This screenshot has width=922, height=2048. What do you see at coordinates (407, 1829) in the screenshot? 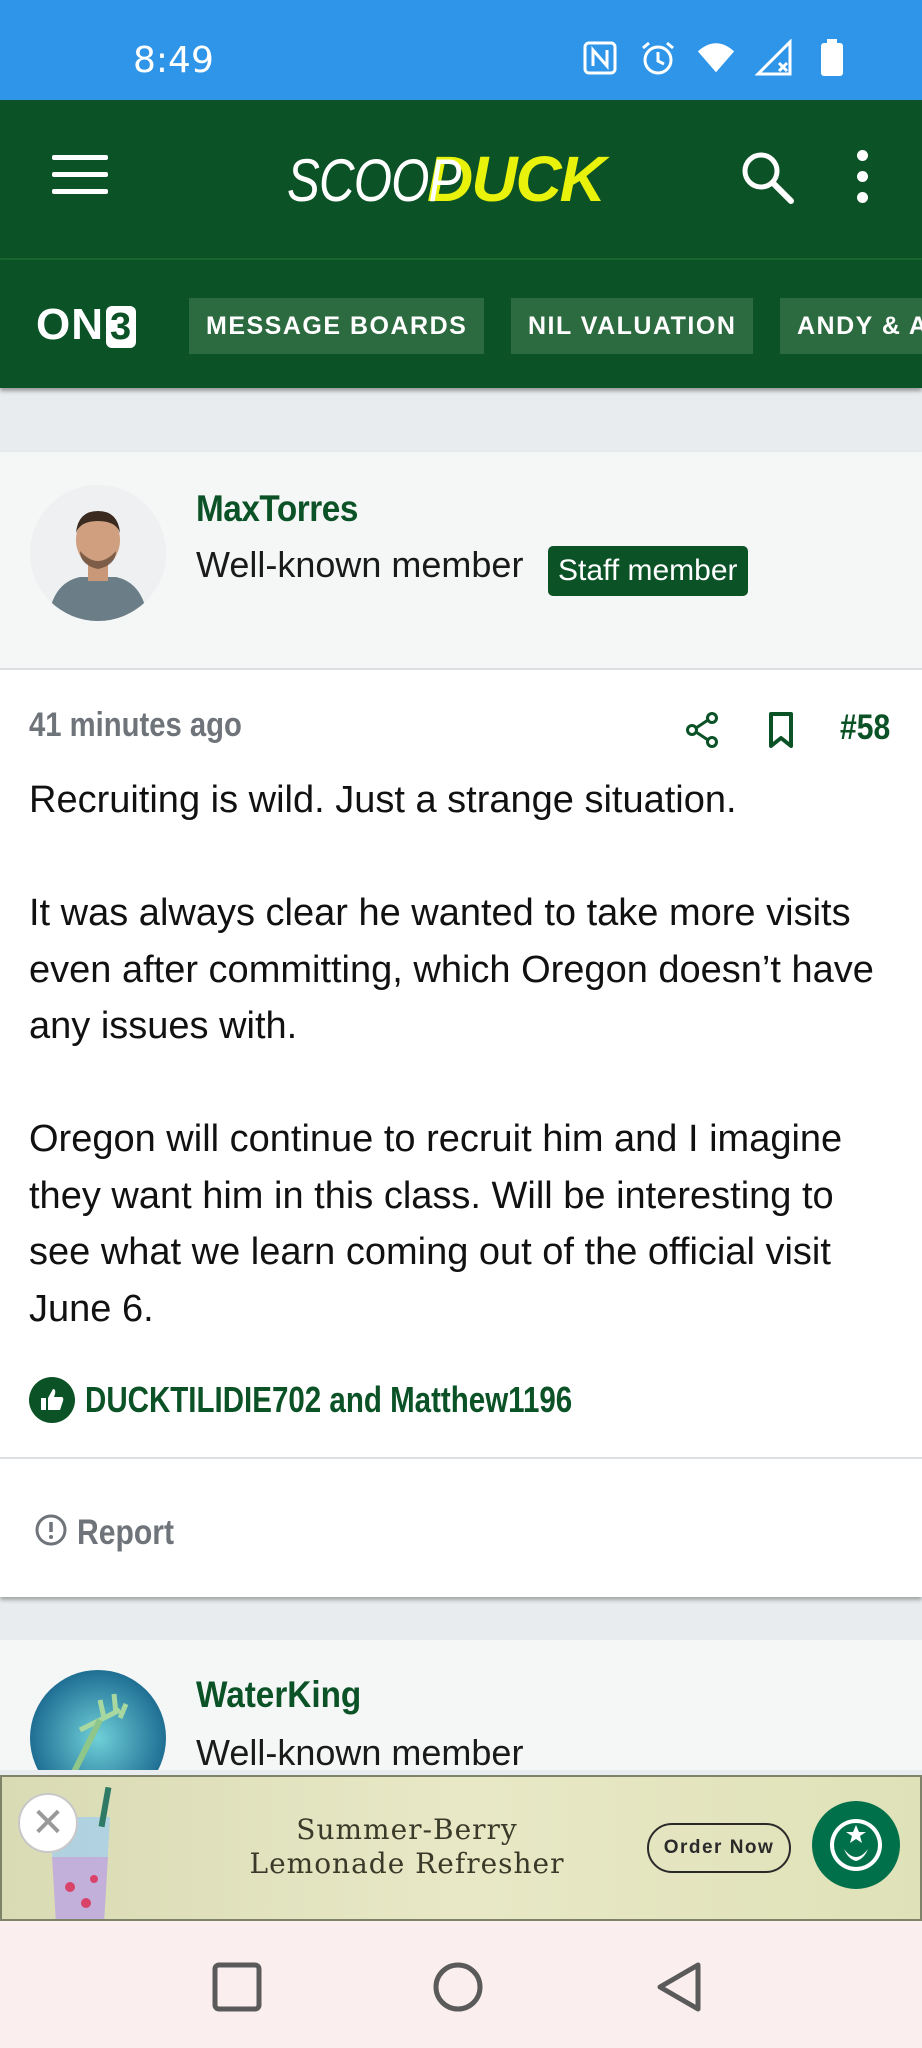
I see `ad-line-1: Summer-Berry` at bounding box center [407, 1829].